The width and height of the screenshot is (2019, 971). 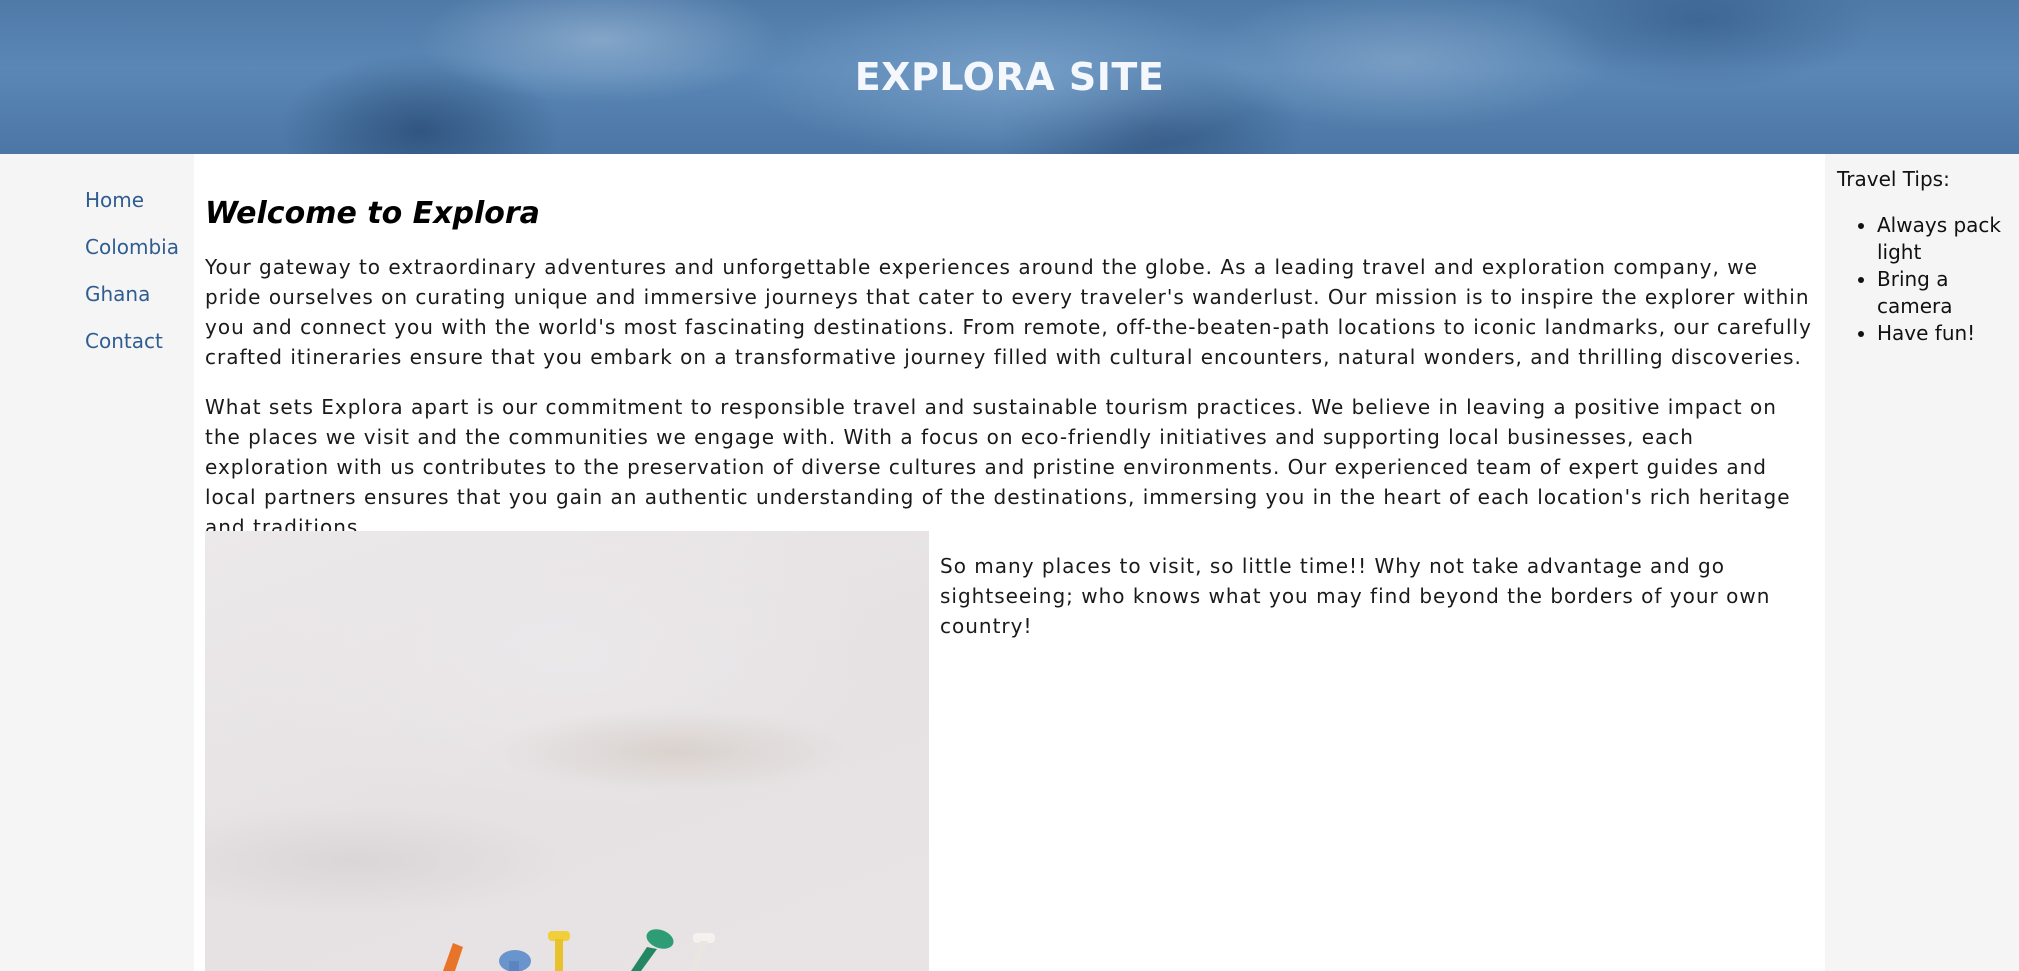 I want to click on pushpin-orange-icon, so click(x=453, y=957).